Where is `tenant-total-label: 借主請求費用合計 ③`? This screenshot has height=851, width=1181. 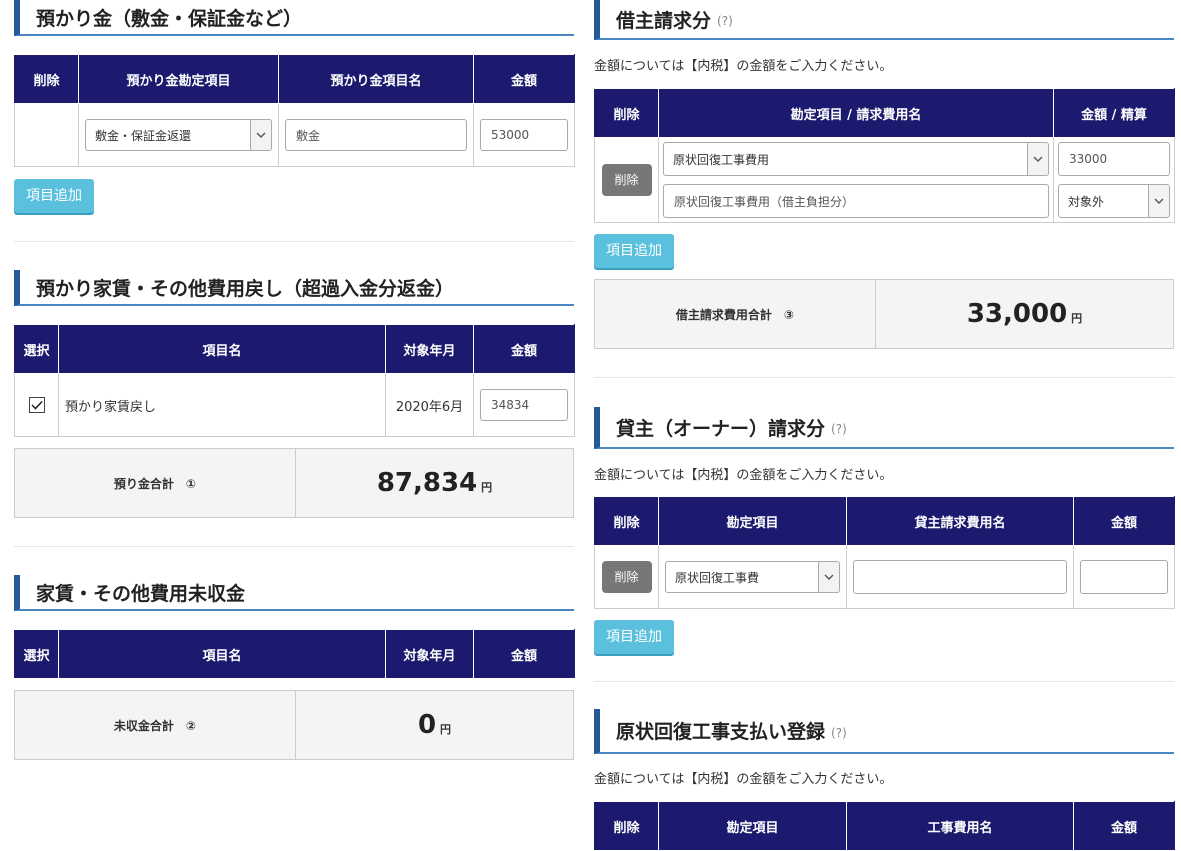 tenant-total-label: 借主請求費用合計 ③ is located at coordinates (735, 314).